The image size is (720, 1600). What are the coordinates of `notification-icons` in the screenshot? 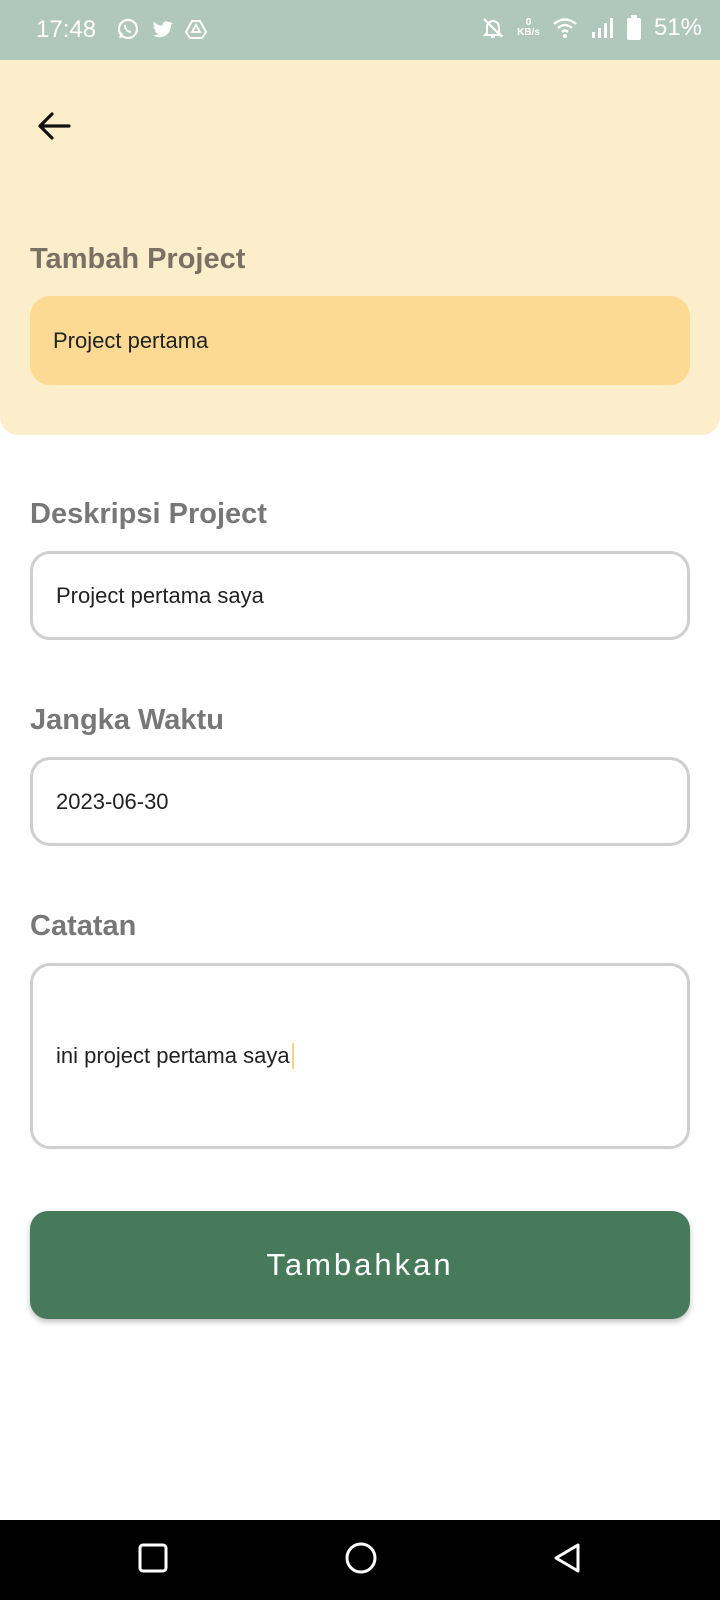 It's located at (162, 29).